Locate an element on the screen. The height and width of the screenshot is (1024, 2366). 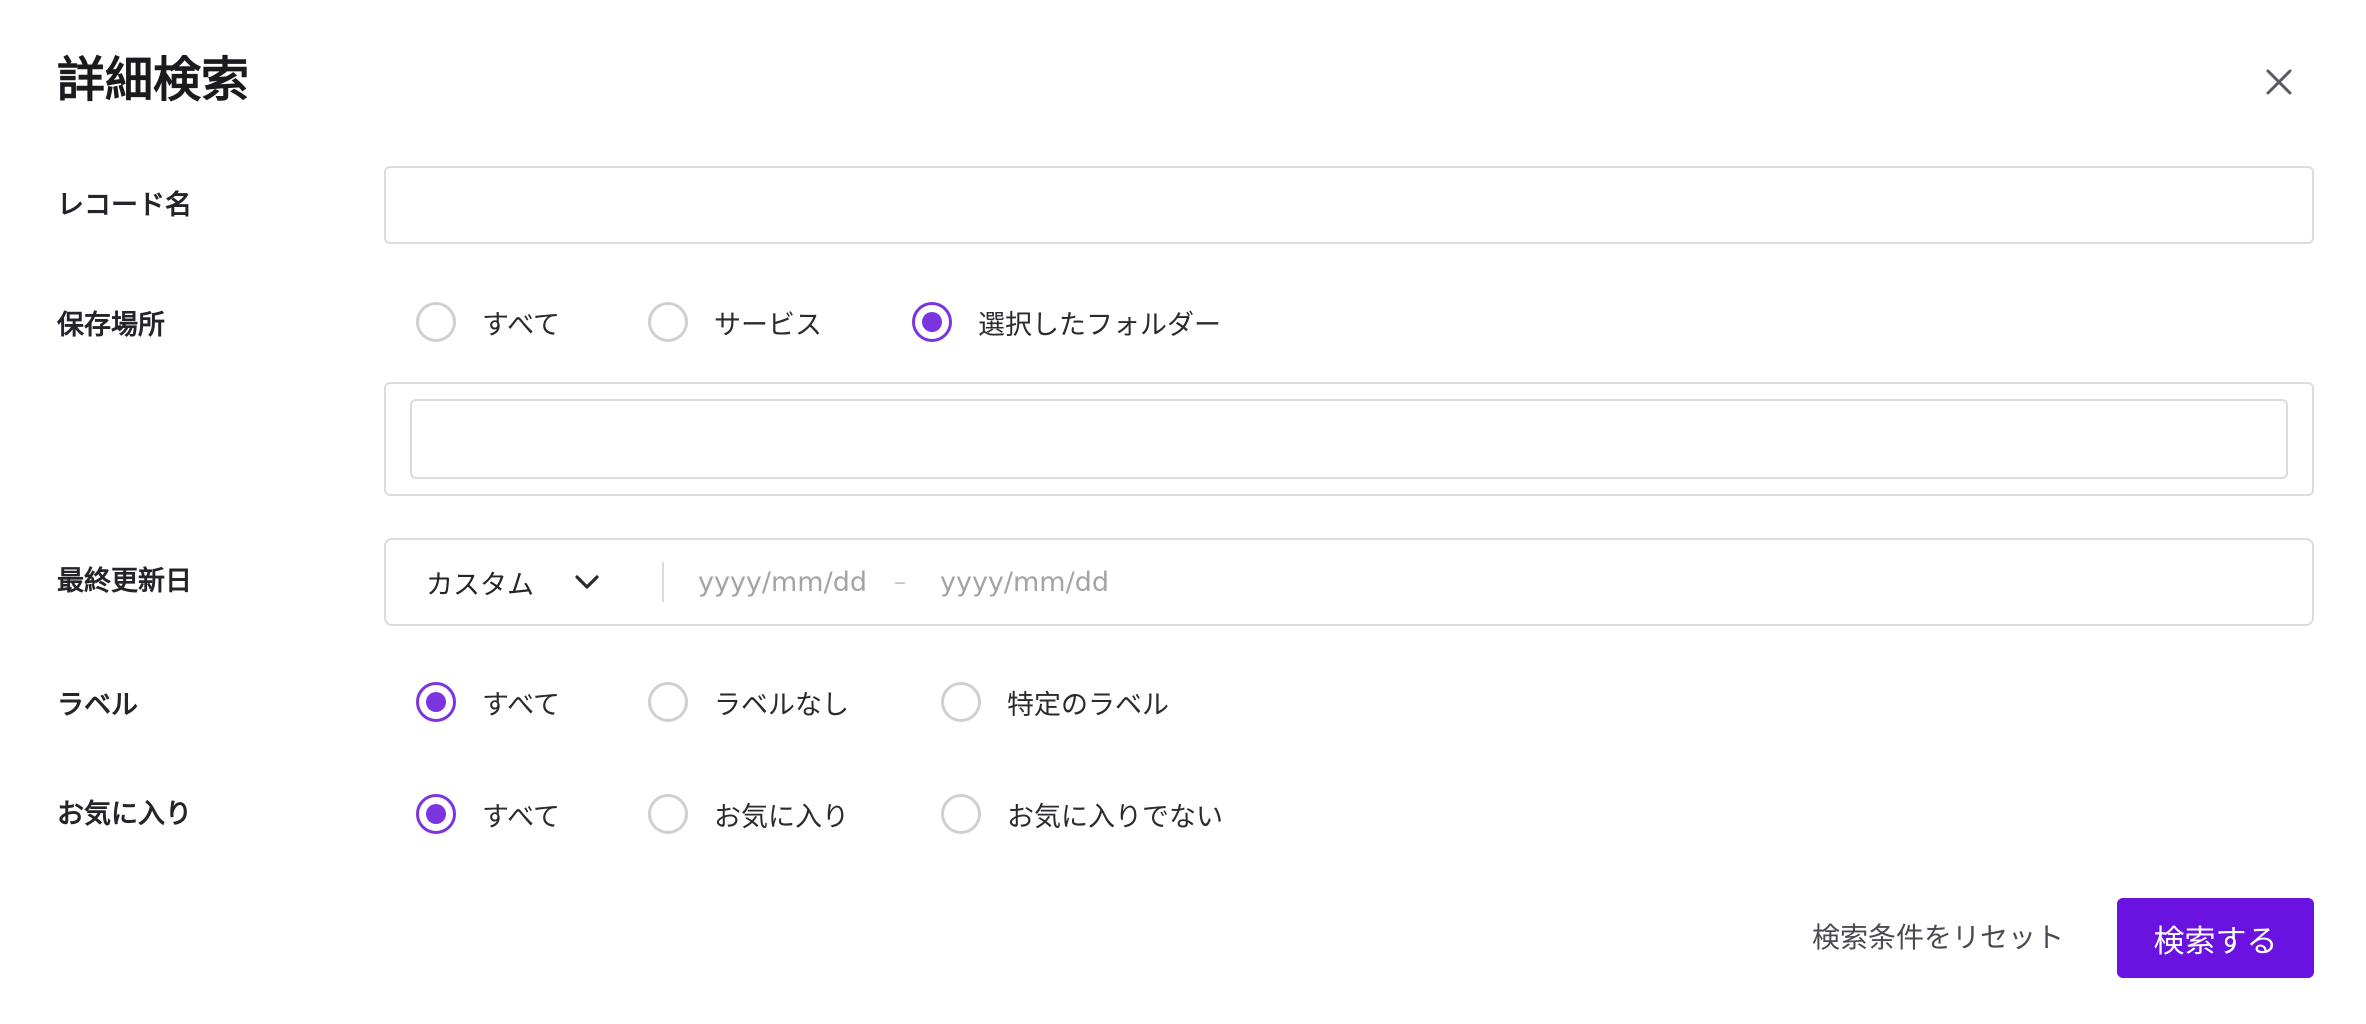
close-button is located at coordinates (2279, 82).